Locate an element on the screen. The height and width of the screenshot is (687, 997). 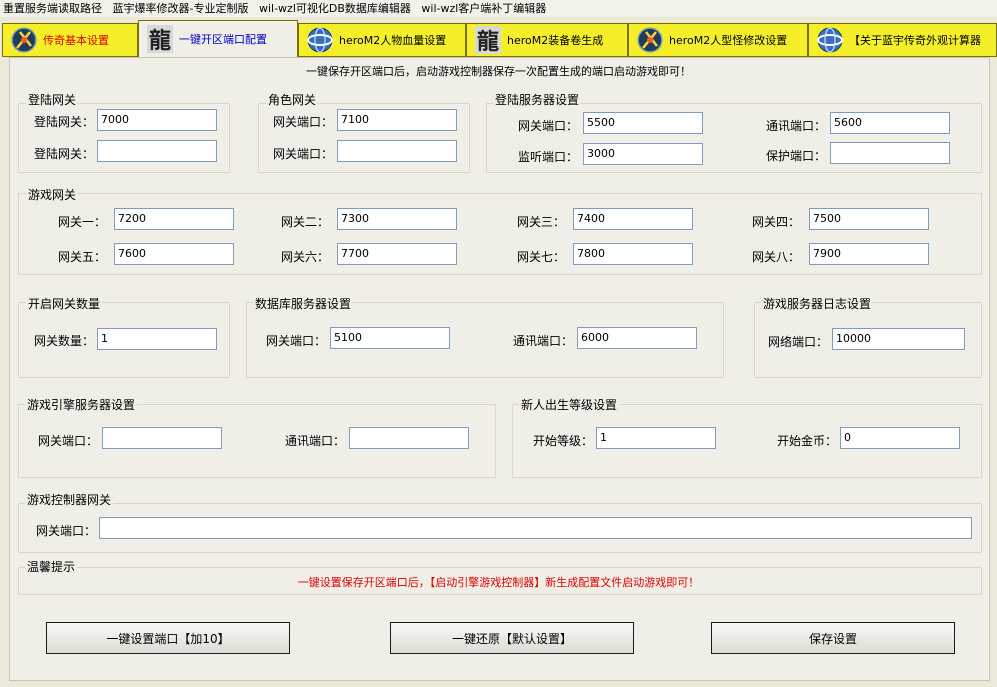
role-gate-label-1: 网关端口： is located at coordinates (303, 122).